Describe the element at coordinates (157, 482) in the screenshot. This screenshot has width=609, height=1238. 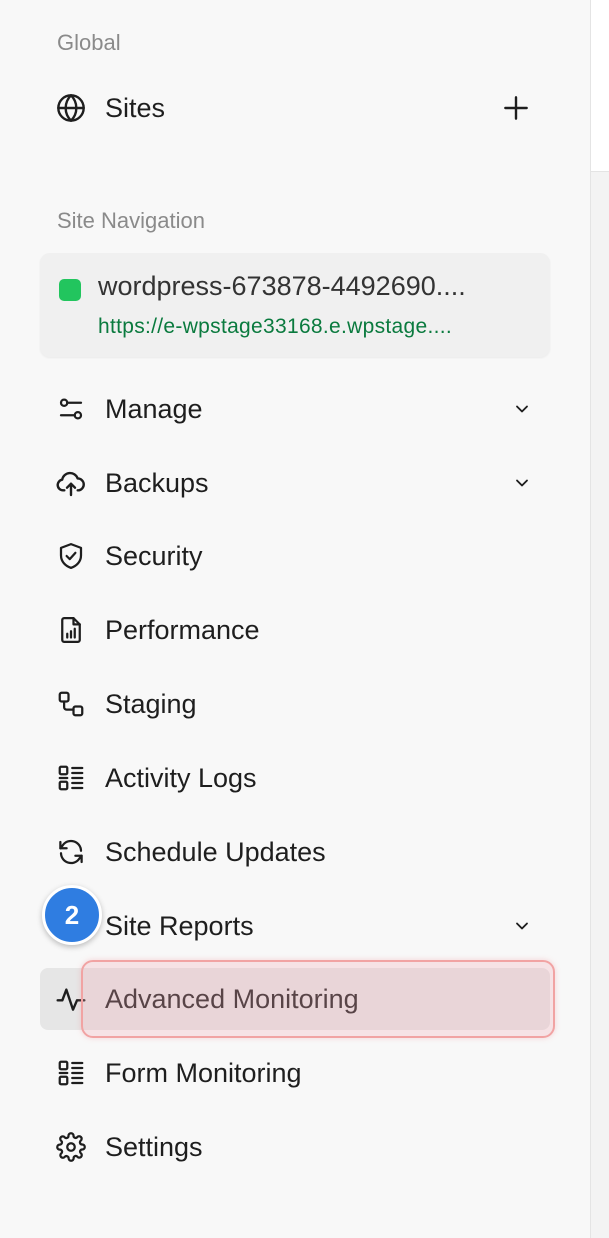
I see `sidebar-item-label: Backups` at that location.